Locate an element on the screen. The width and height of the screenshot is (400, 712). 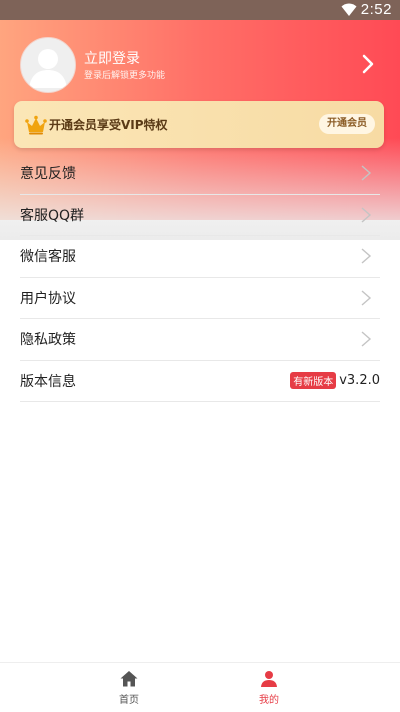
menu-item-label: 意见反馈 is located at coordinates (48, 174).